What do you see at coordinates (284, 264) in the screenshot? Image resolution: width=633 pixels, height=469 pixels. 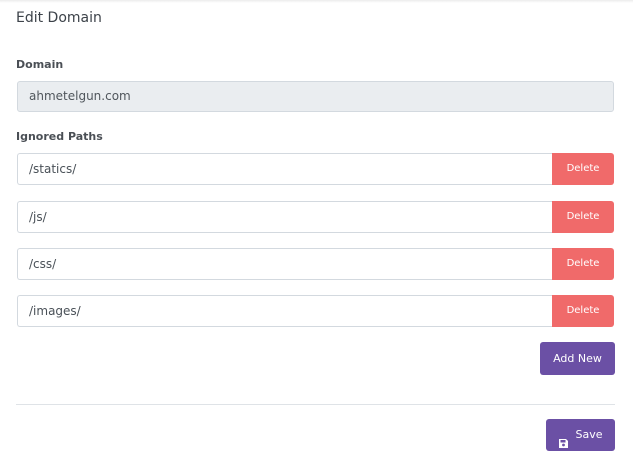 I see `ignored-path-input: /css/` at bounding box center [284, 264].